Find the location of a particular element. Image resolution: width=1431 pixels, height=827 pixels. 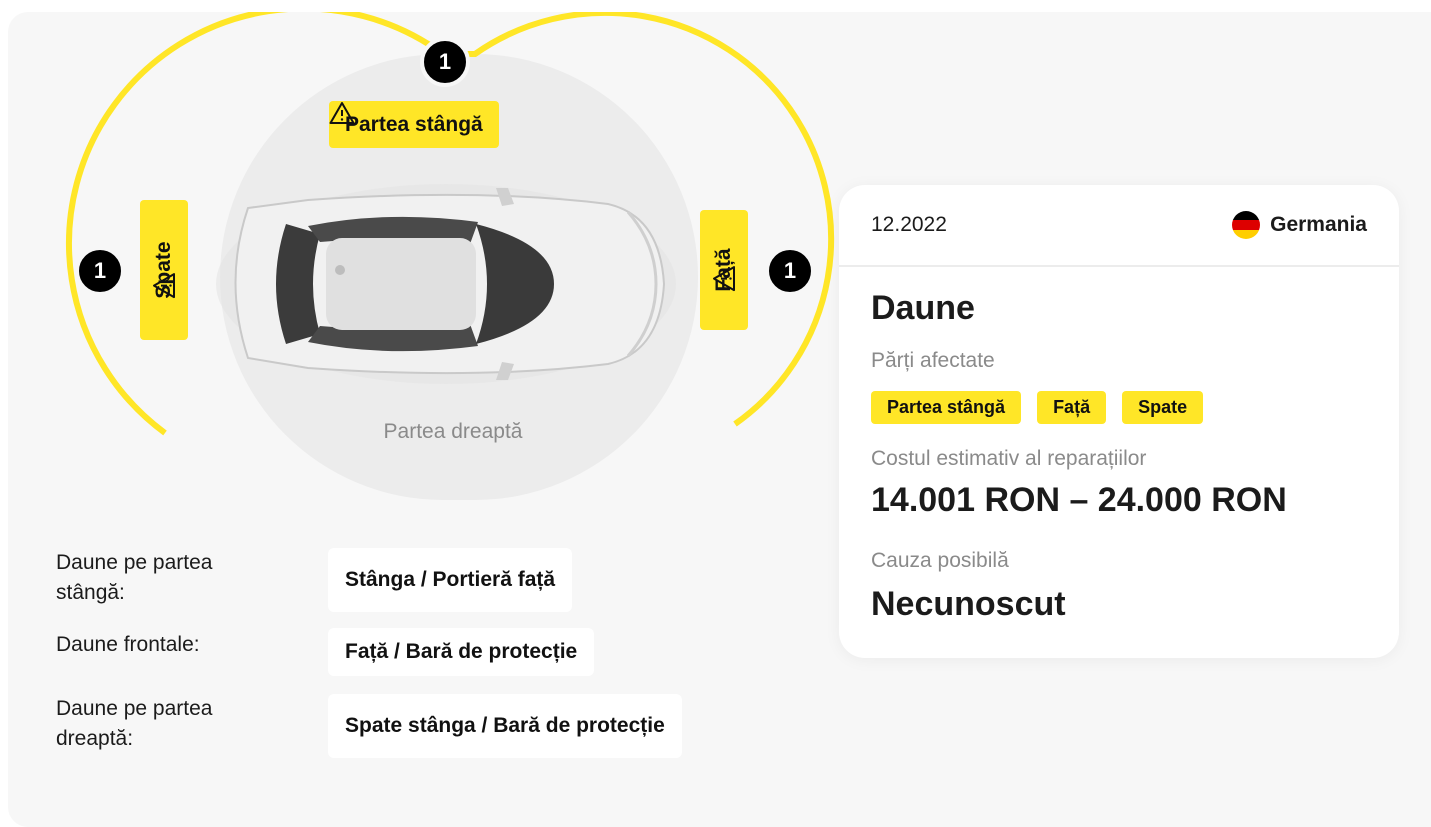

front-damage-tag: Față is located at coordinates (724, 270).